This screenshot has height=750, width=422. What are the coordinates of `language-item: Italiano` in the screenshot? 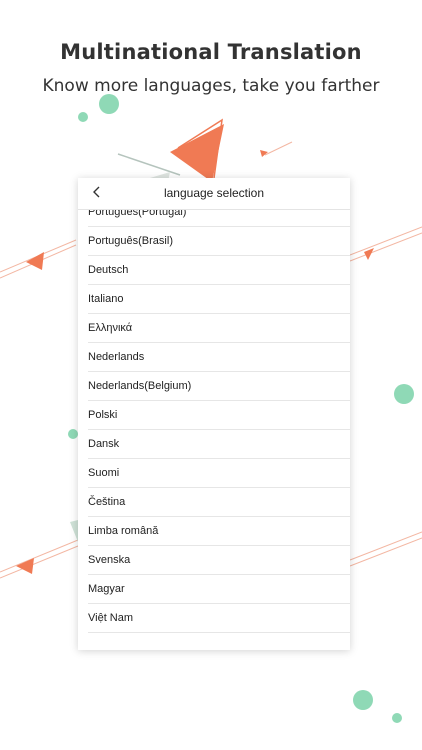 It's located at (219, 299).